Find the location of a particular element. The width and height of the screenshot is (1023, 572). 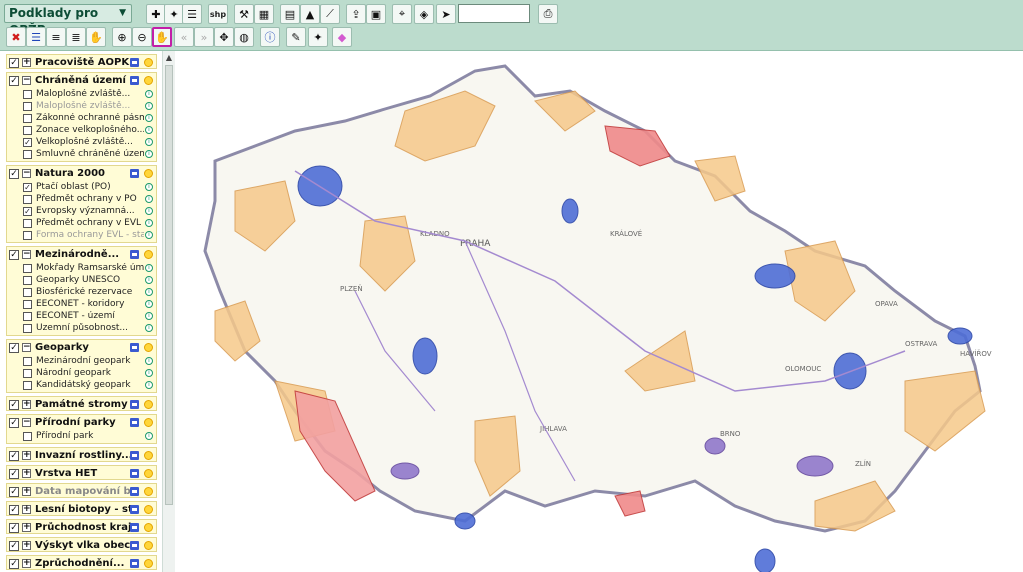

globe-icon: ◍ is located at coordinates (244, 37).